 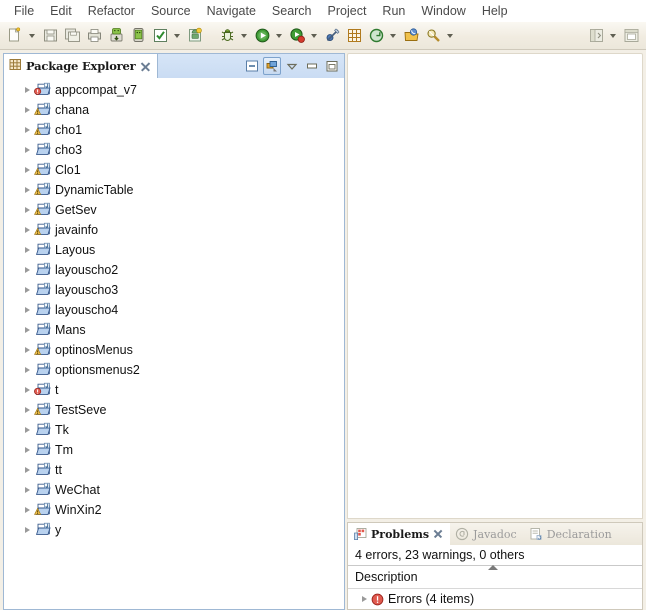 I want to click on collapse-all-icon, so click(x=252, y=66).